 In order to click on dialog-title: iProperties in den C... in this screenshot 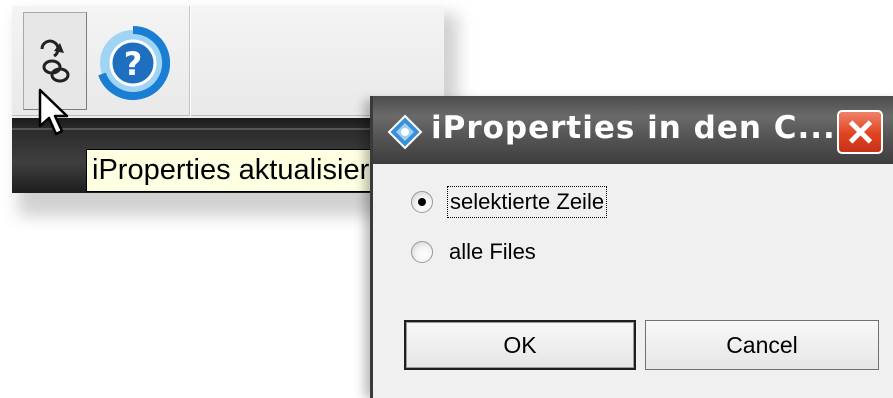, I will do `click(633, 128)`.